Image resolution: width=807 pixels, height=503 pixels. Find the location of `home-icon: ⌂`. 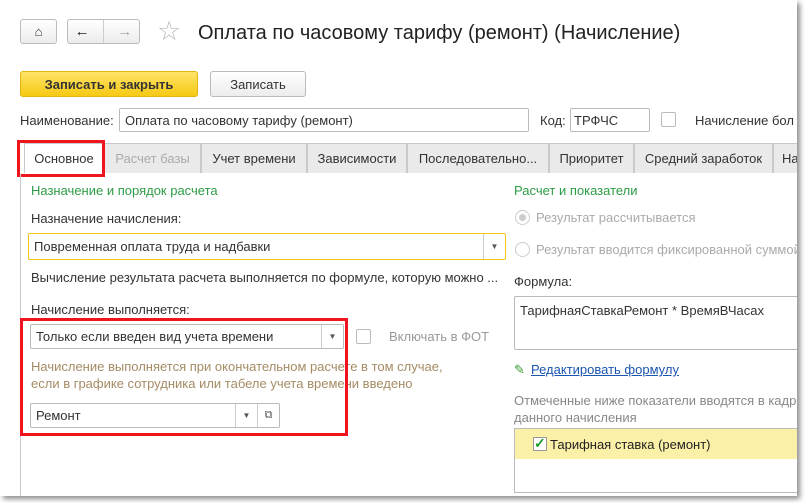

home-icon: ⌂ is located at coordinates (38, 31).